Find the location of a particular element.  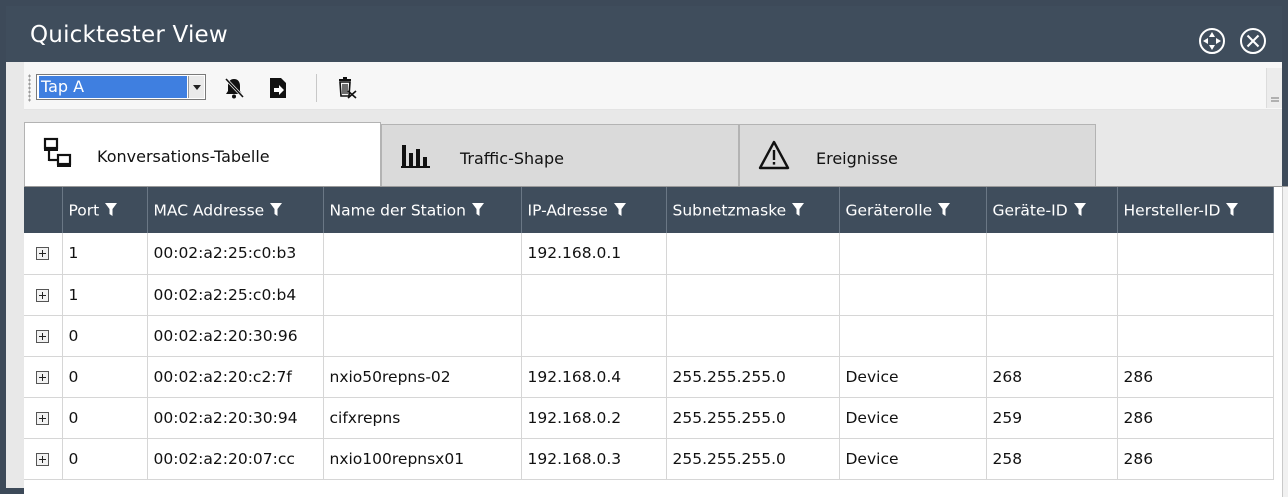

cell-station-name: cifxrepns is located at coordinates (422, 418).